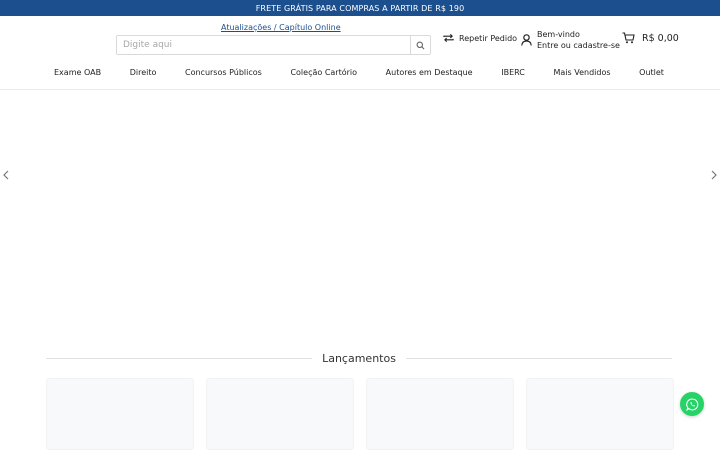 The width and height of the screenshot is (720, 450). Describe the element at coordinates (360, 89) in the screenshot. I see `nav-divider` at that location.